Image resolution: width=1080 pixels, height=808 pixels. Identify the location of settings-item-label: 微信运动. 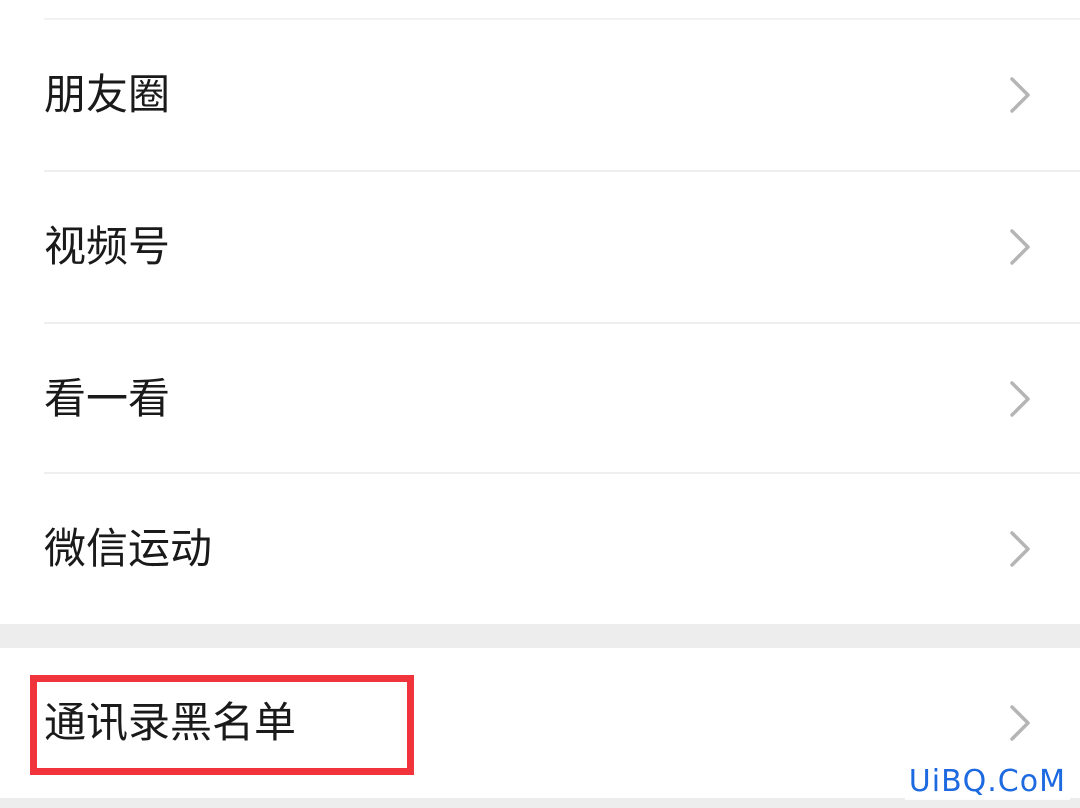
(128, 548).